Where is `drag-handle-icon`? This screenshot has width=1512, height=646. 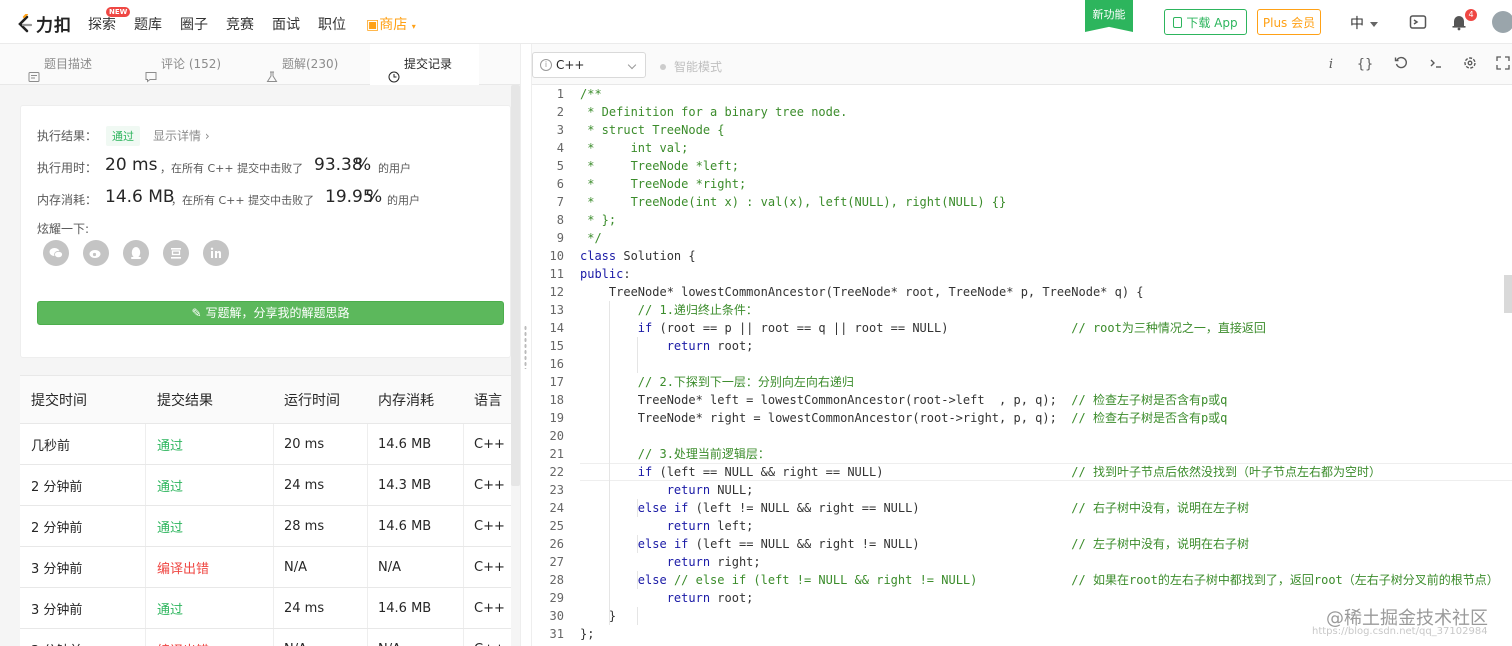 drag-handle-icon is located at coordinates (525, 347).